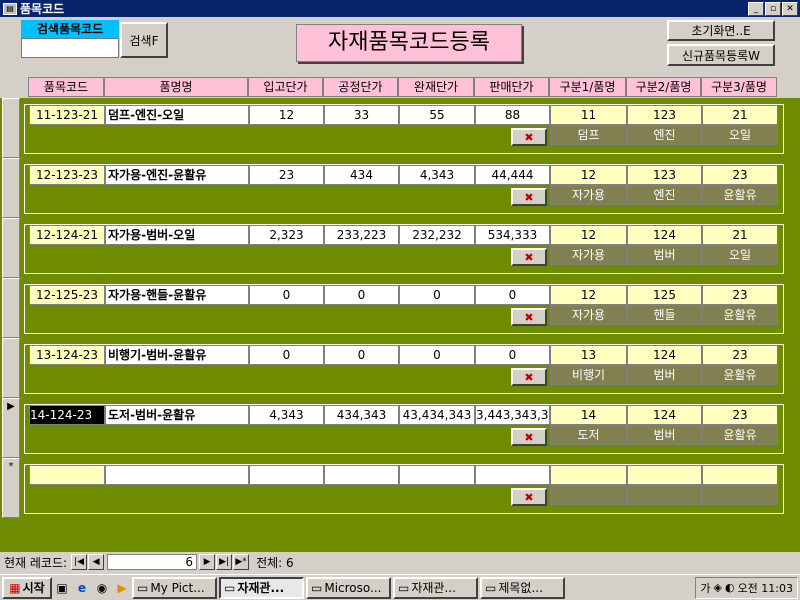  I want to click on fin-price-field, so click(437, 475).